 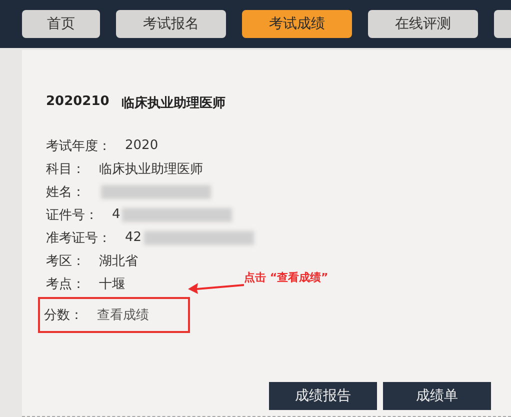 I want to click on exam-name: 临床执业助理医师, so click(x=173, y=103).